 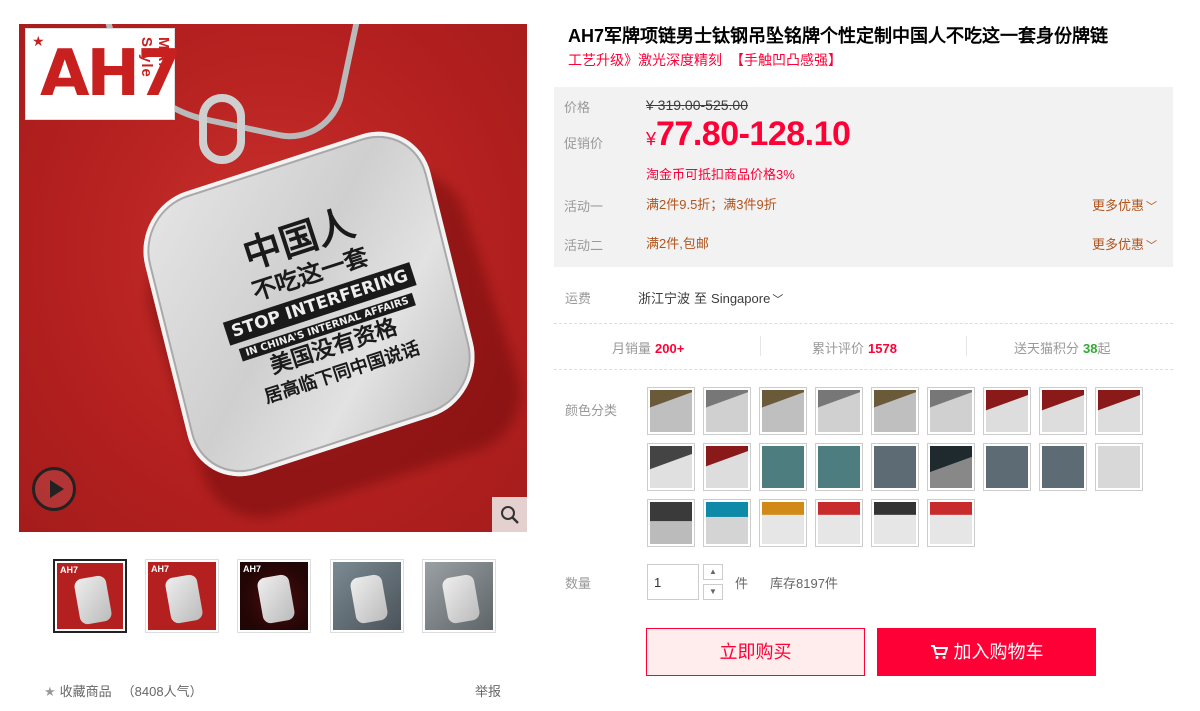 What do you see at coordinates (755, 652) in the screenshot?
I see `buy-now-button: 立即购买` at bounding box center [755, 652].